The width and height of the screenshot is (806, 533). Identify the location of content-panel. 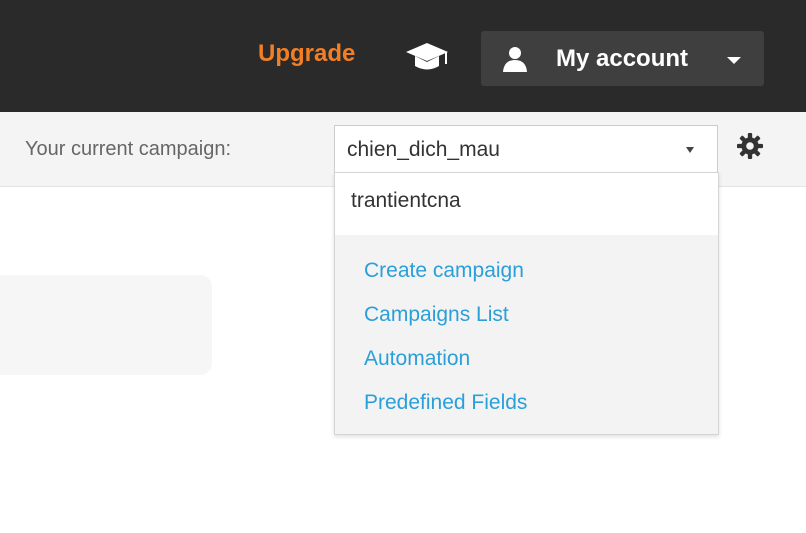
(106, 325).